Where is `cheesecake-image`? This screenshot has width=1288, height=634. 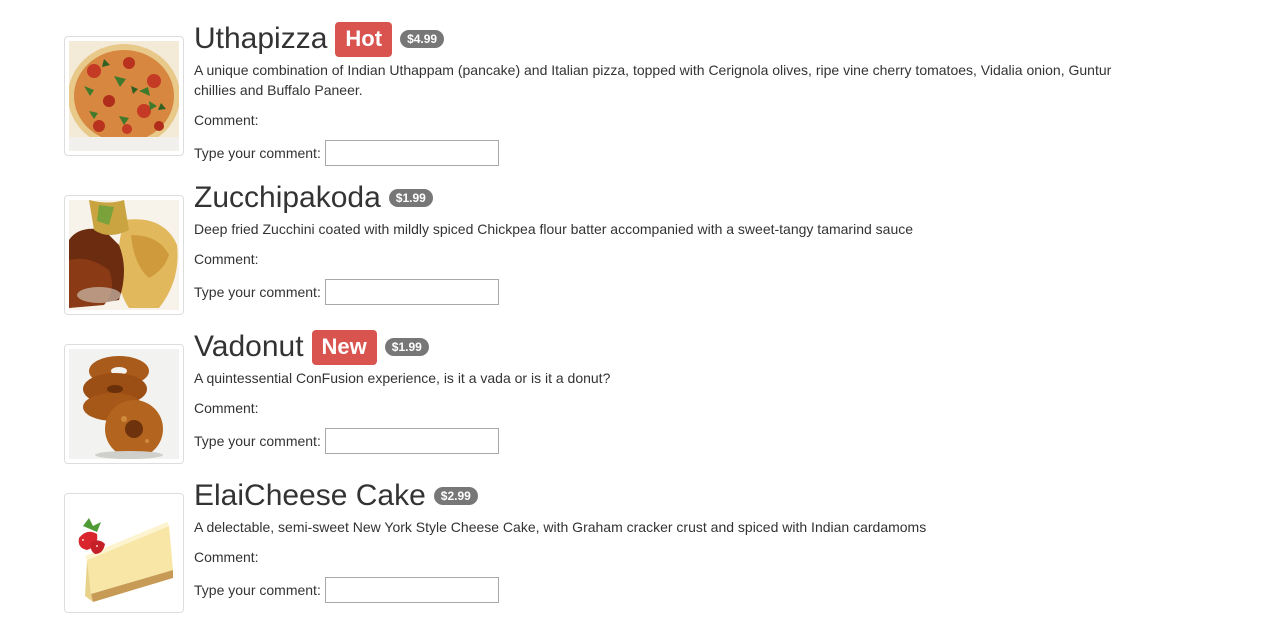 cheesecake-image is located at coordinates (124, 553).